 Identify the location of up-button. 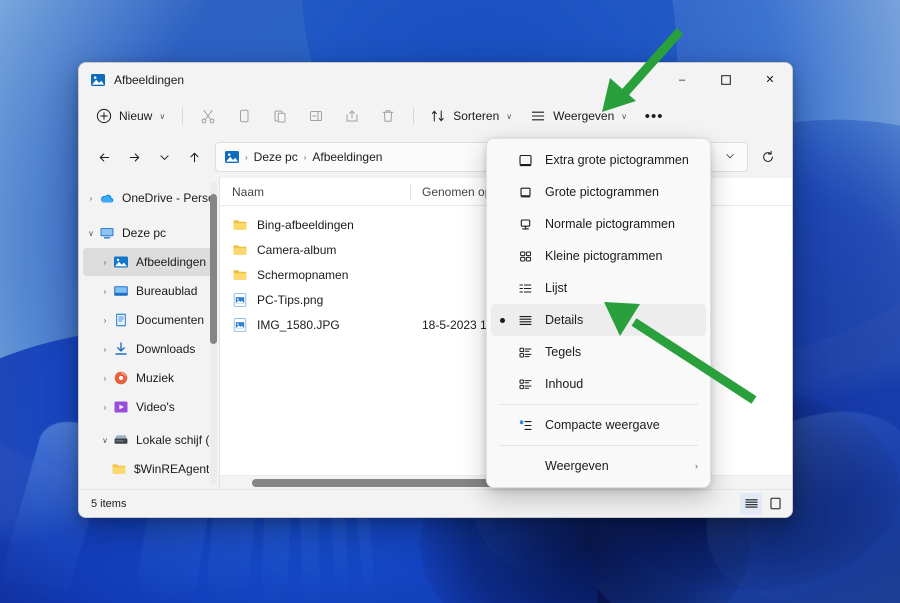
(194, 157).